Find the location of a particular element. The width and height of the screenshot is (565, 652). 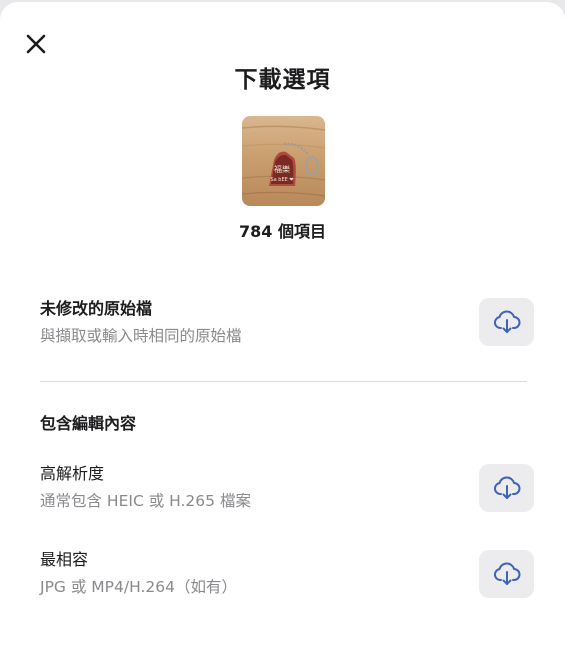

close-button is located at coordinates (36, 44).